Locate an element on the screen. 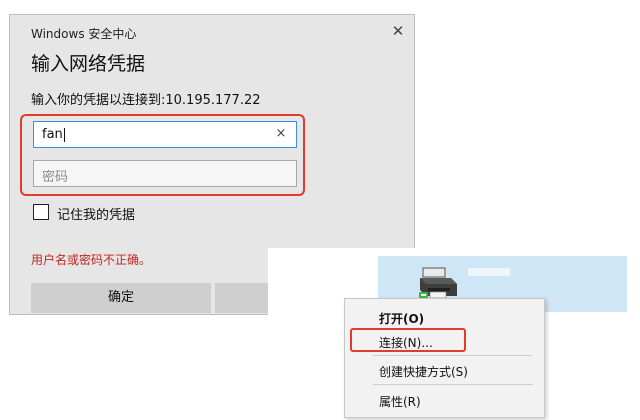  remember-checkbox is located at coordinates (41, 212).